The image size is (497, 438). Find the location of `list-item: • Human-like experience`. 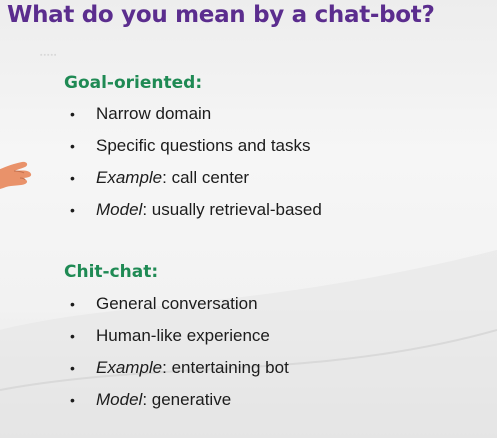

list-item: • Human-like experience is located at coordinates (179, 336).